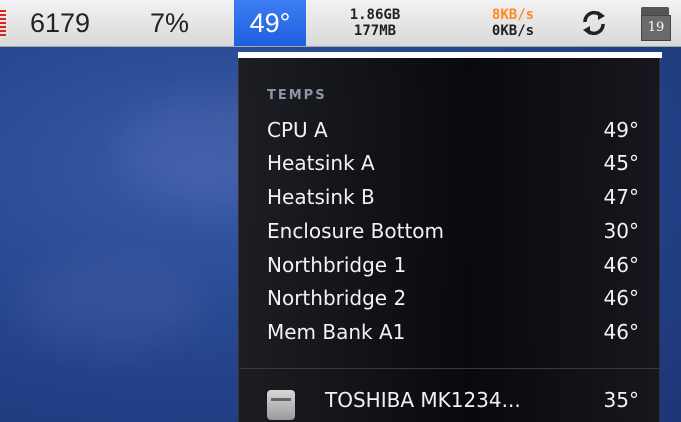 Image resolution: width=681 pixels, height=422 pixels. What do you see at coordinates (453, 130) in the screenshot?
I see `sensor-row: CPU A 49°` at bounding box center [453, 130].